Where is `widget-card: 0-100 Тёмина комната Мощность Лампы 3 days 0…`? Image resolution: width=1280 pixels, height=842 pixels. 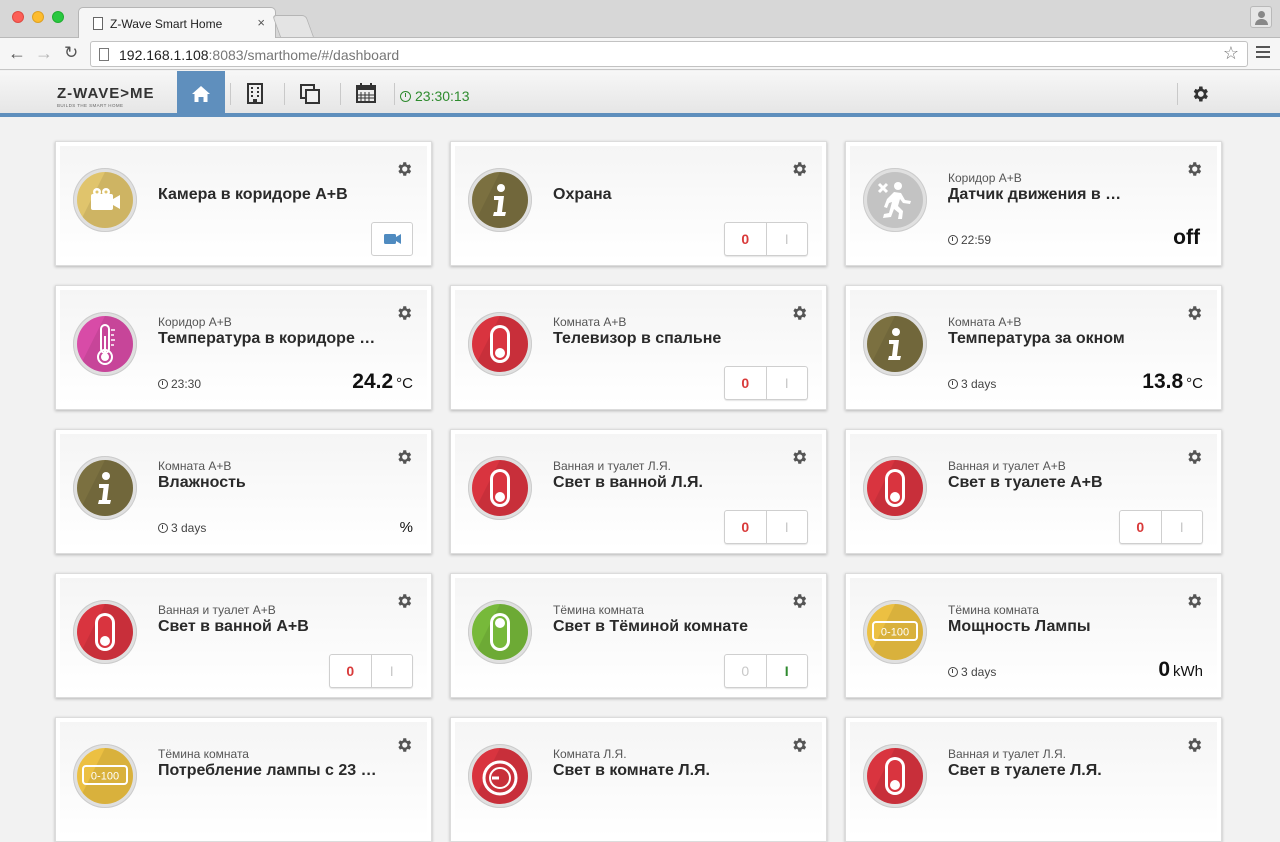
widget-card: 0-100 Тёмина комната Мощность Лампы 3 days 0… is located at coordinates (1033, 635).